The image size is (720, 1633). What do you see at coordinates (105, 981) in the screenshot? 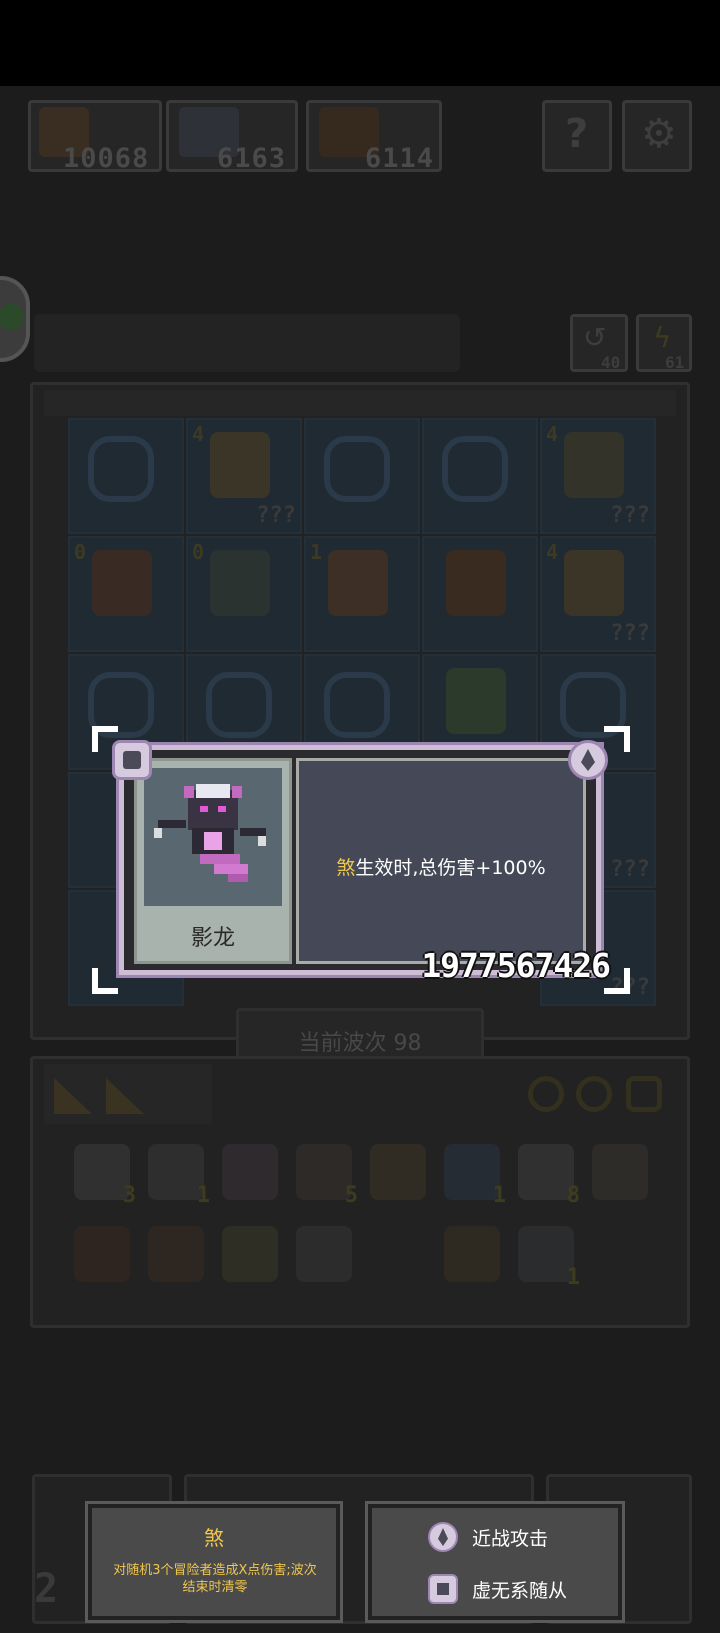
I see `card-corner-bl` at bounding box center [105, 981].